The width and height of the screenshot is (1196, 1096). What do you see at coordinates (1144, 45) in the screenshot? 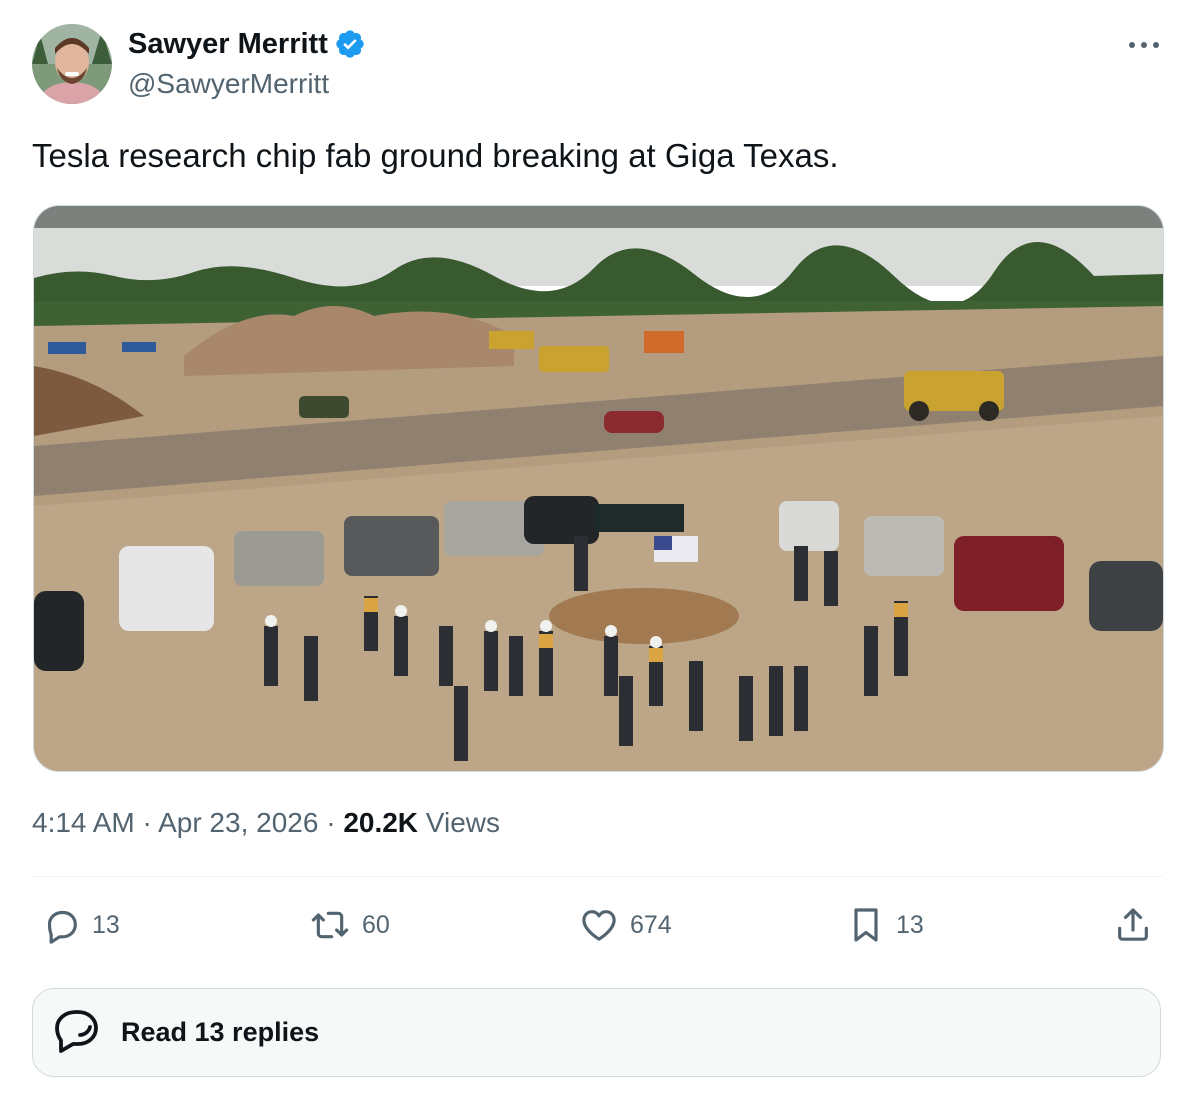
I see `more-options-icon` at bounding box center [1144, 45].